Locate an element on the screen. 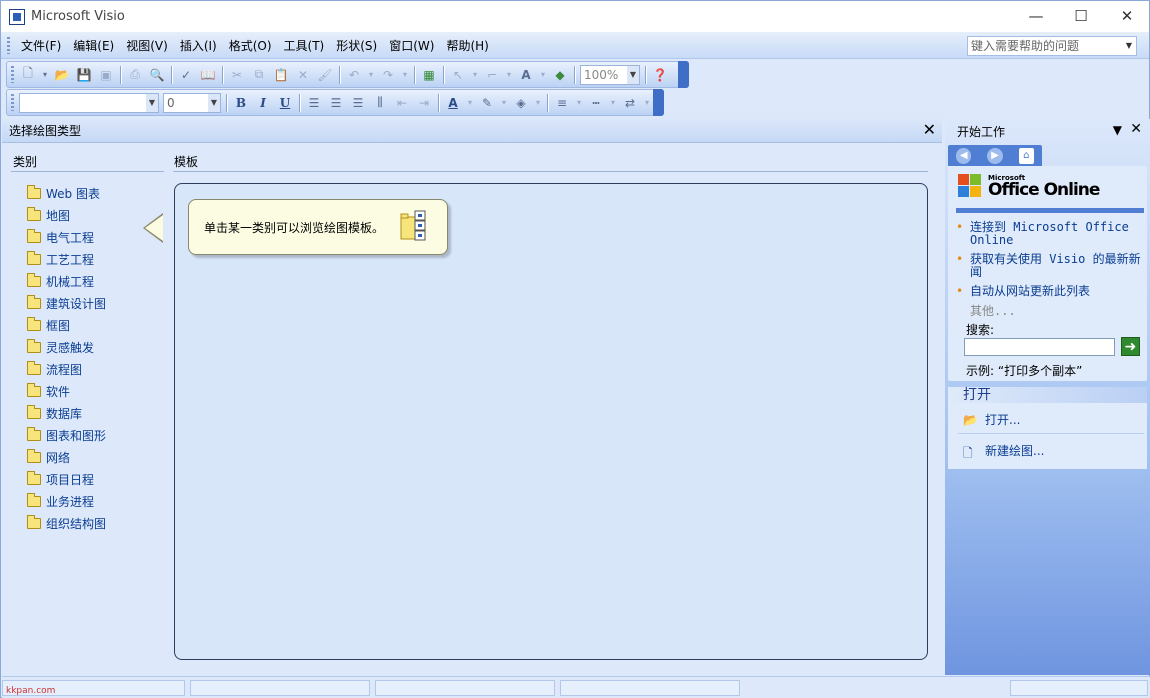 This screenshot has height=698, width=1150. category-item: 机械工程 is located at coordinates (66, 281).